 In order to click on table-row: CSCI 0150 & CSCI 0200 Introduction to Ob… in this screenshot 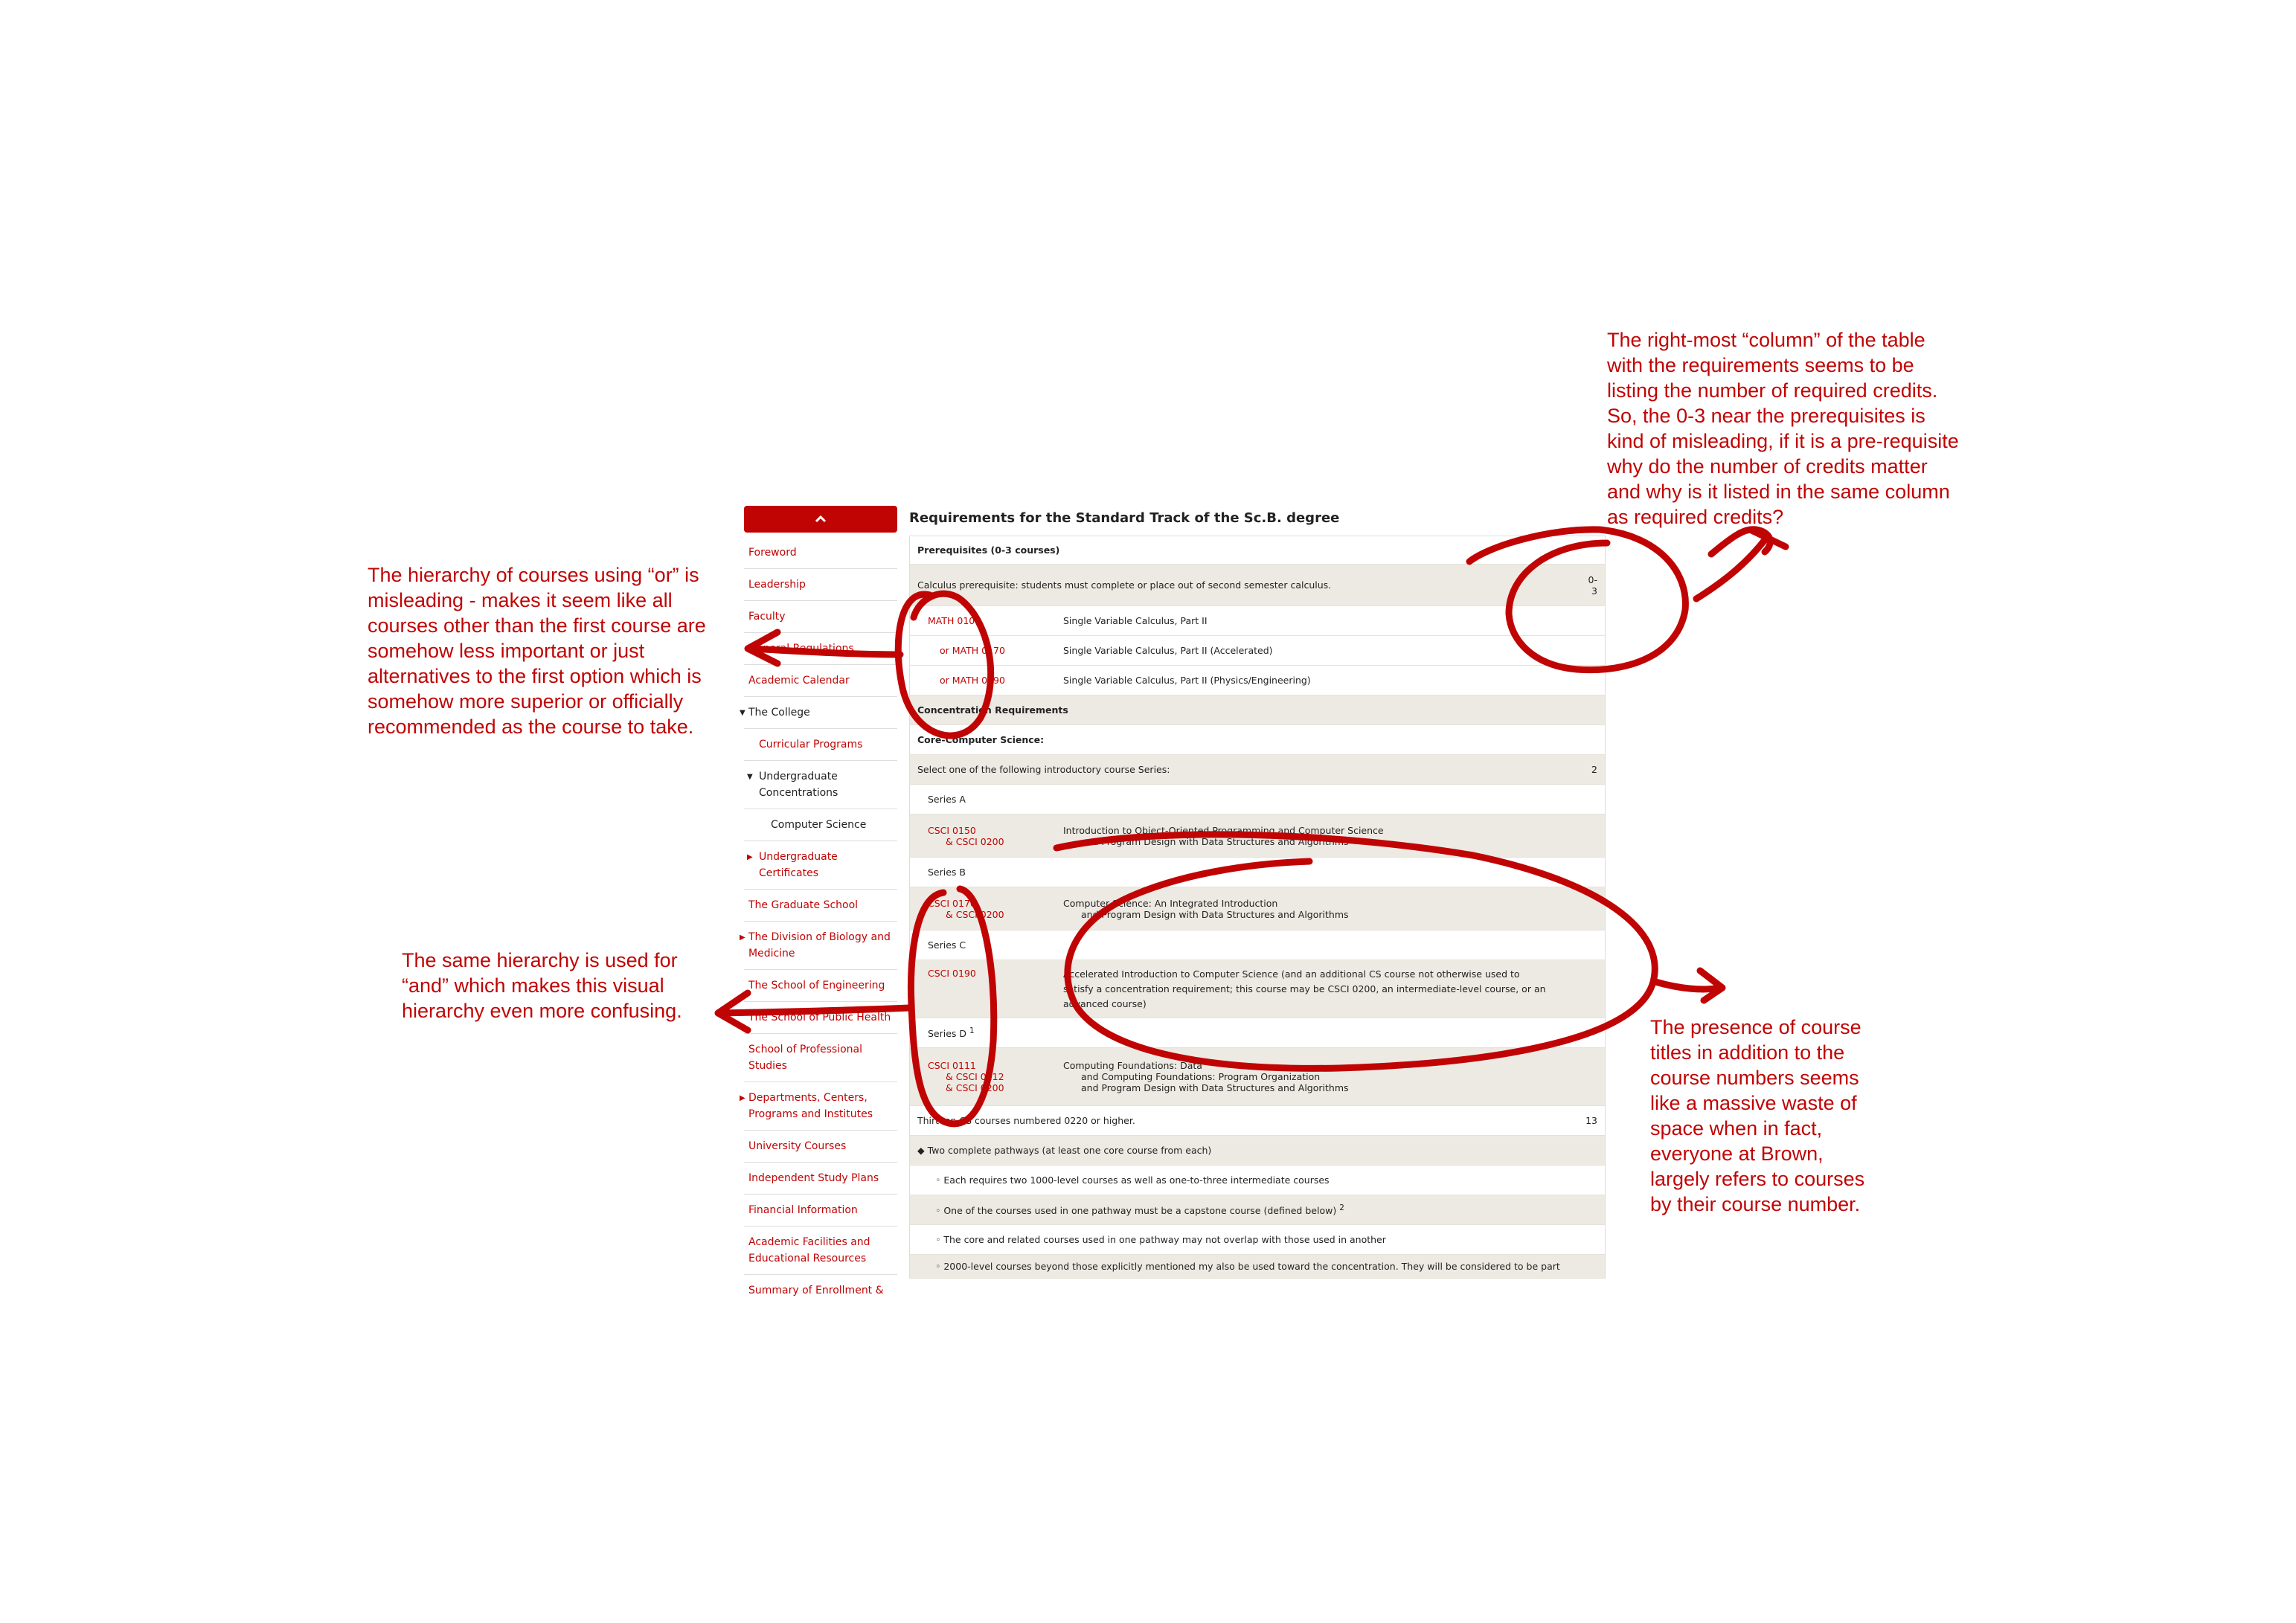, I will do `click(1257, 836)`.